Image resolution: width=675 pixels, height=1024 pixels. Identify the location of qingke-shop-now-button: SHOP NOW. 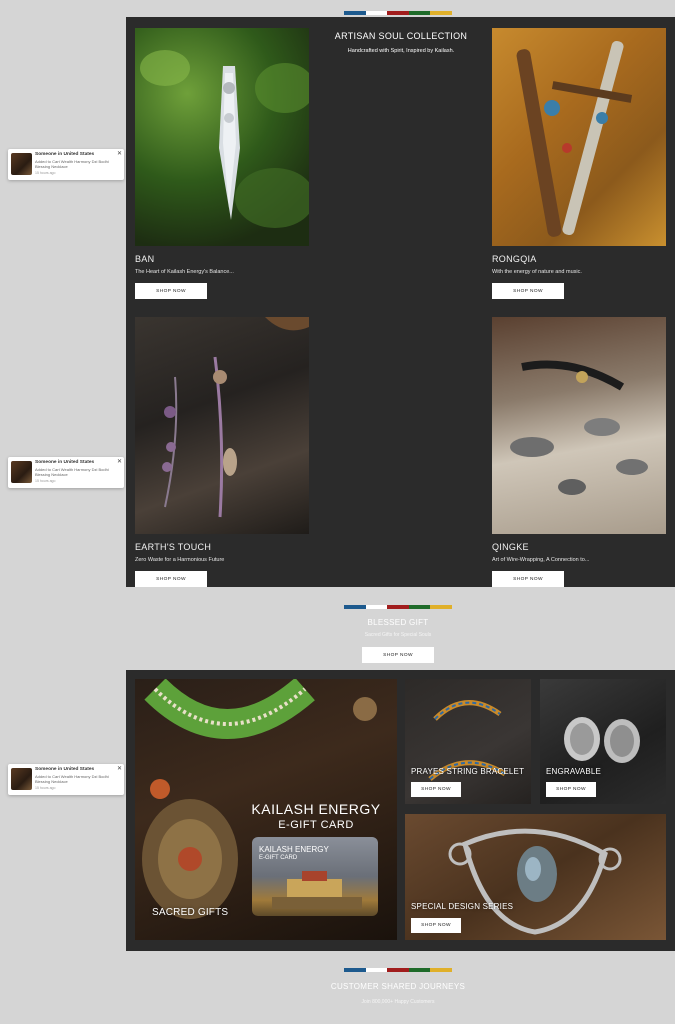
(528, 579).